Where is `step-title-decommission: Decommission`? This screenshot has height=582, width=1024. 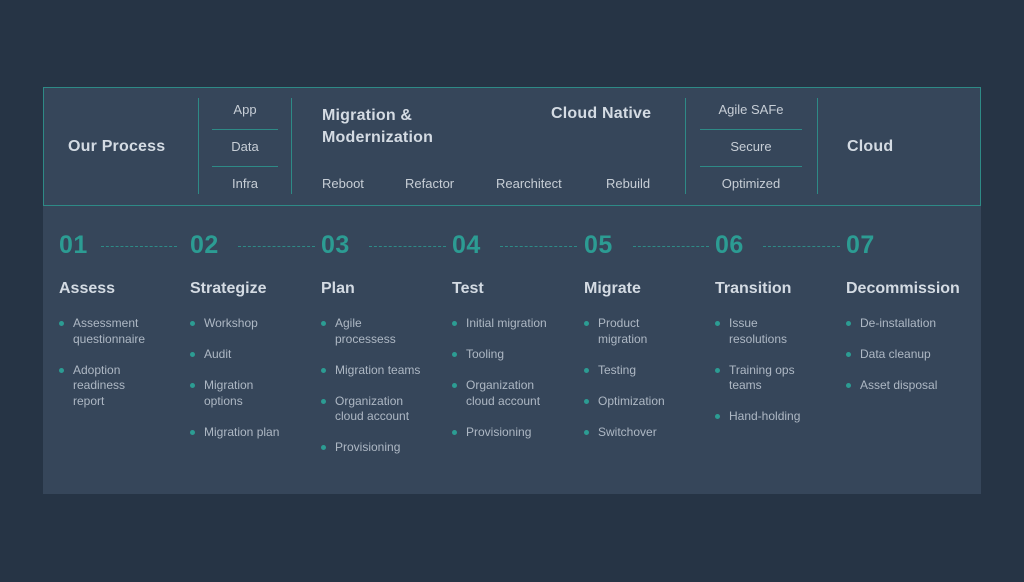
step-title-decommission: Decommission is located at coordinates (903, 288).